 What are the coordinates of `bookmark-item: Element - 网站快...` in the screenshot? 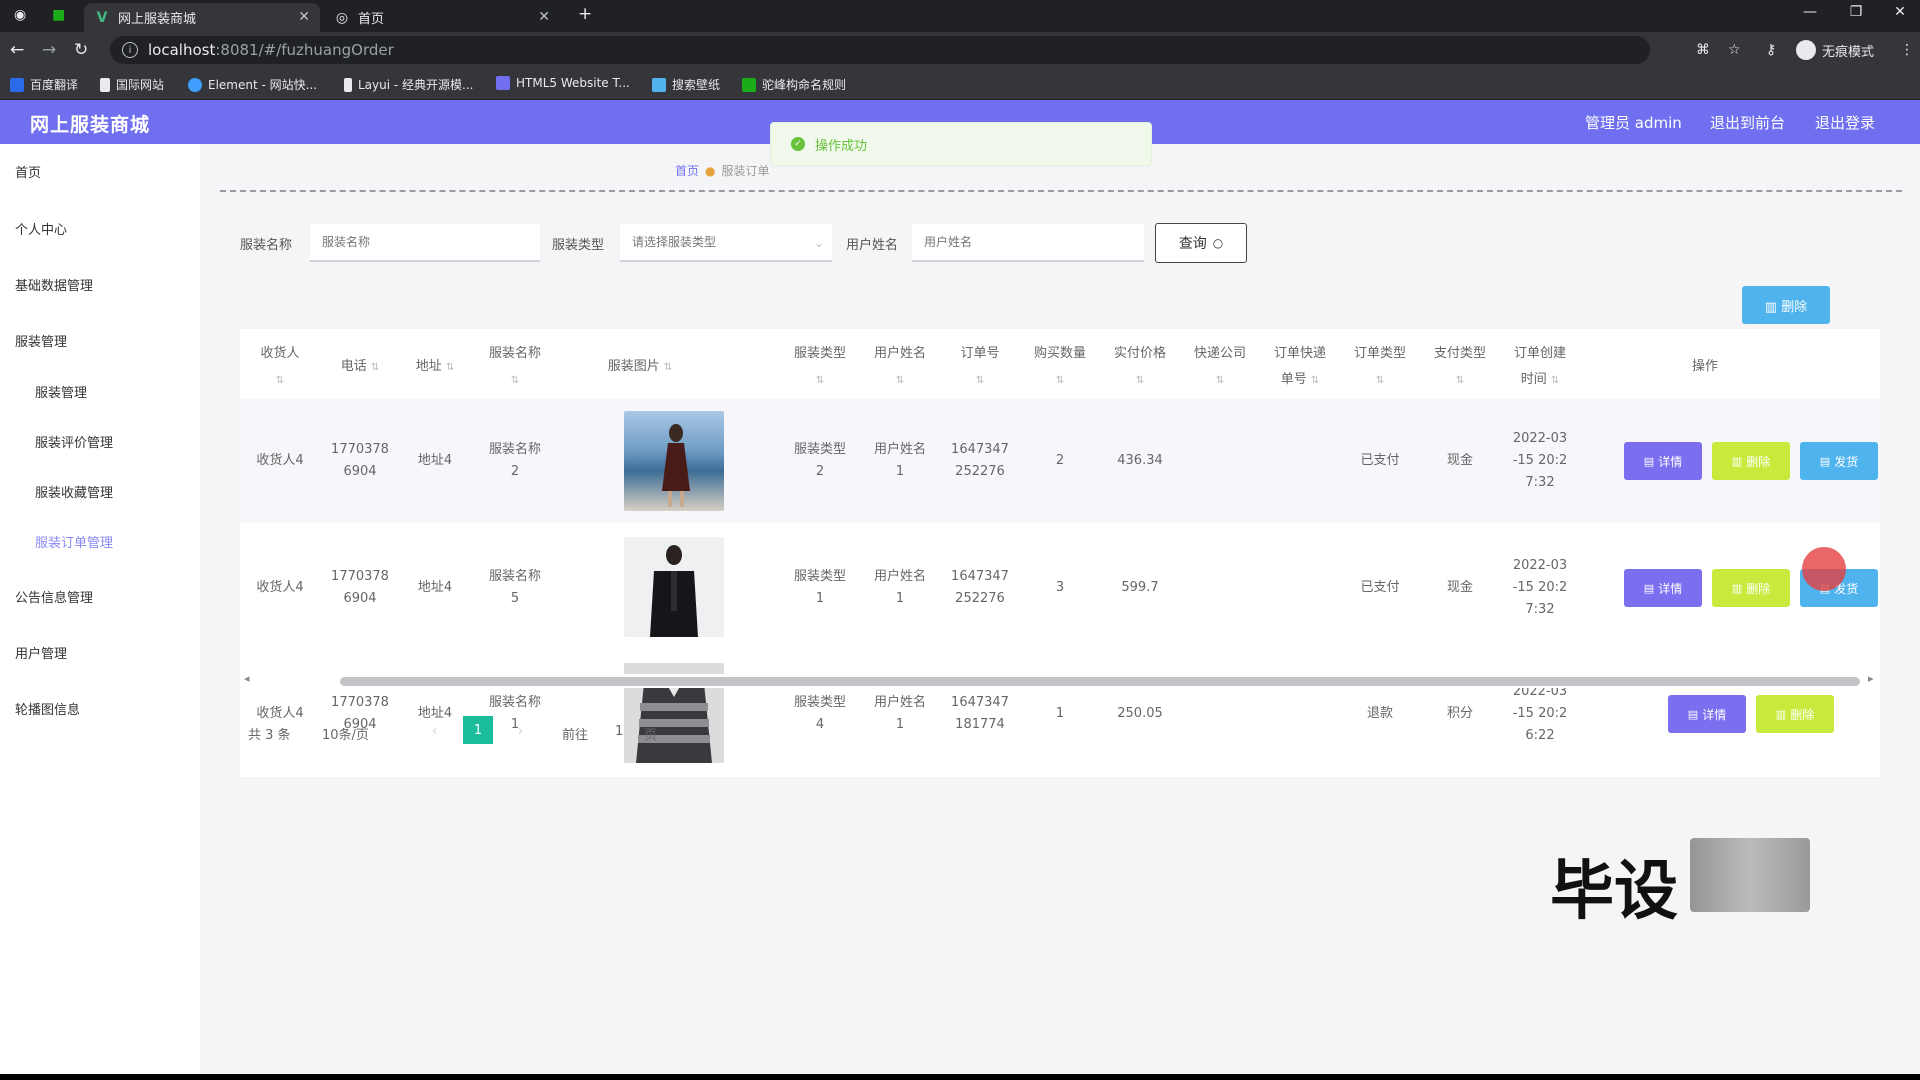 It's located at (252, 84).